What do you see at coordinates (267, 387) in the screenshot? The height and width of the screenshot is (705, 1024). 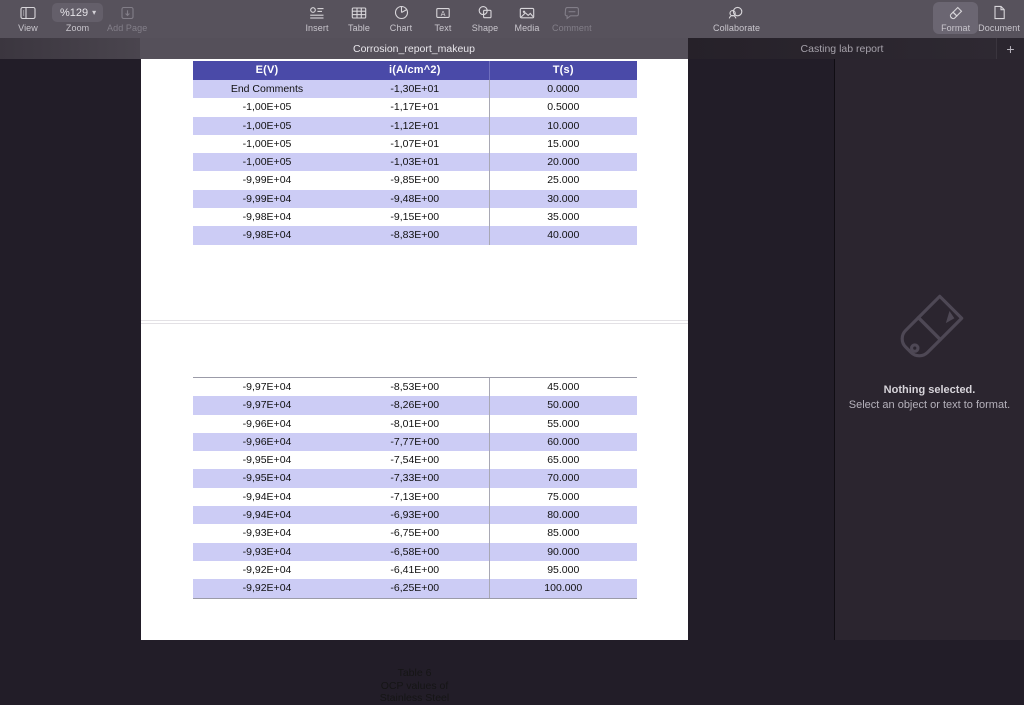 I see `table-cell: -9,97E+04` at bounding box center [267, 387].